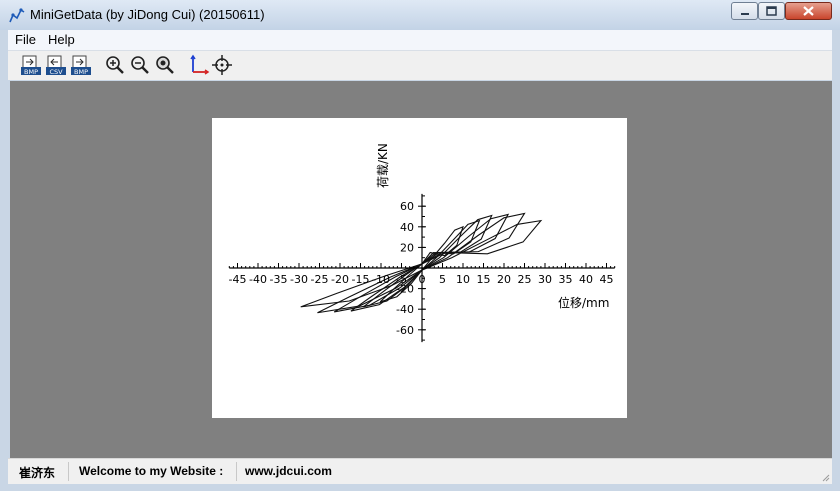  I want to click on x-tick-label: -45, so click(238, 279).